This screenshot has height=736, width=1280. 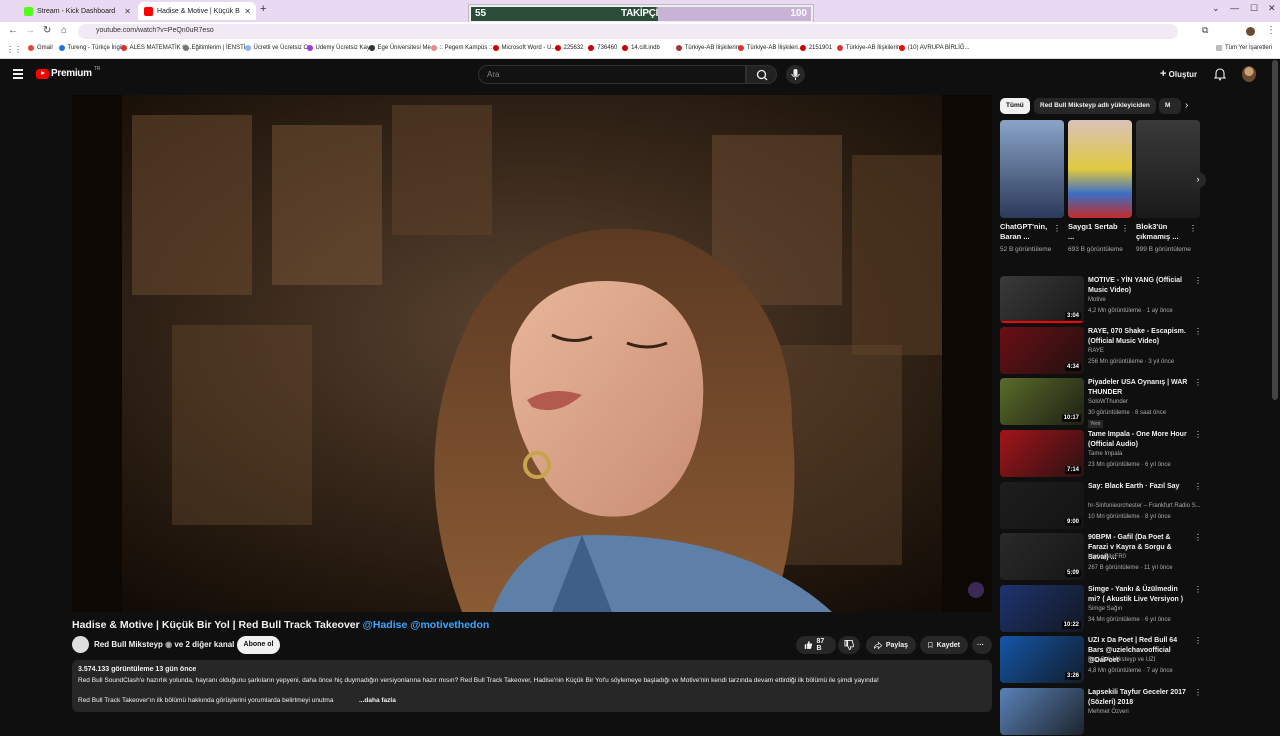 What do you see at coordinates (1254, 8) in the screenshot?
I see `maximize-icon: ☐` at bounding box center [1254, 8].